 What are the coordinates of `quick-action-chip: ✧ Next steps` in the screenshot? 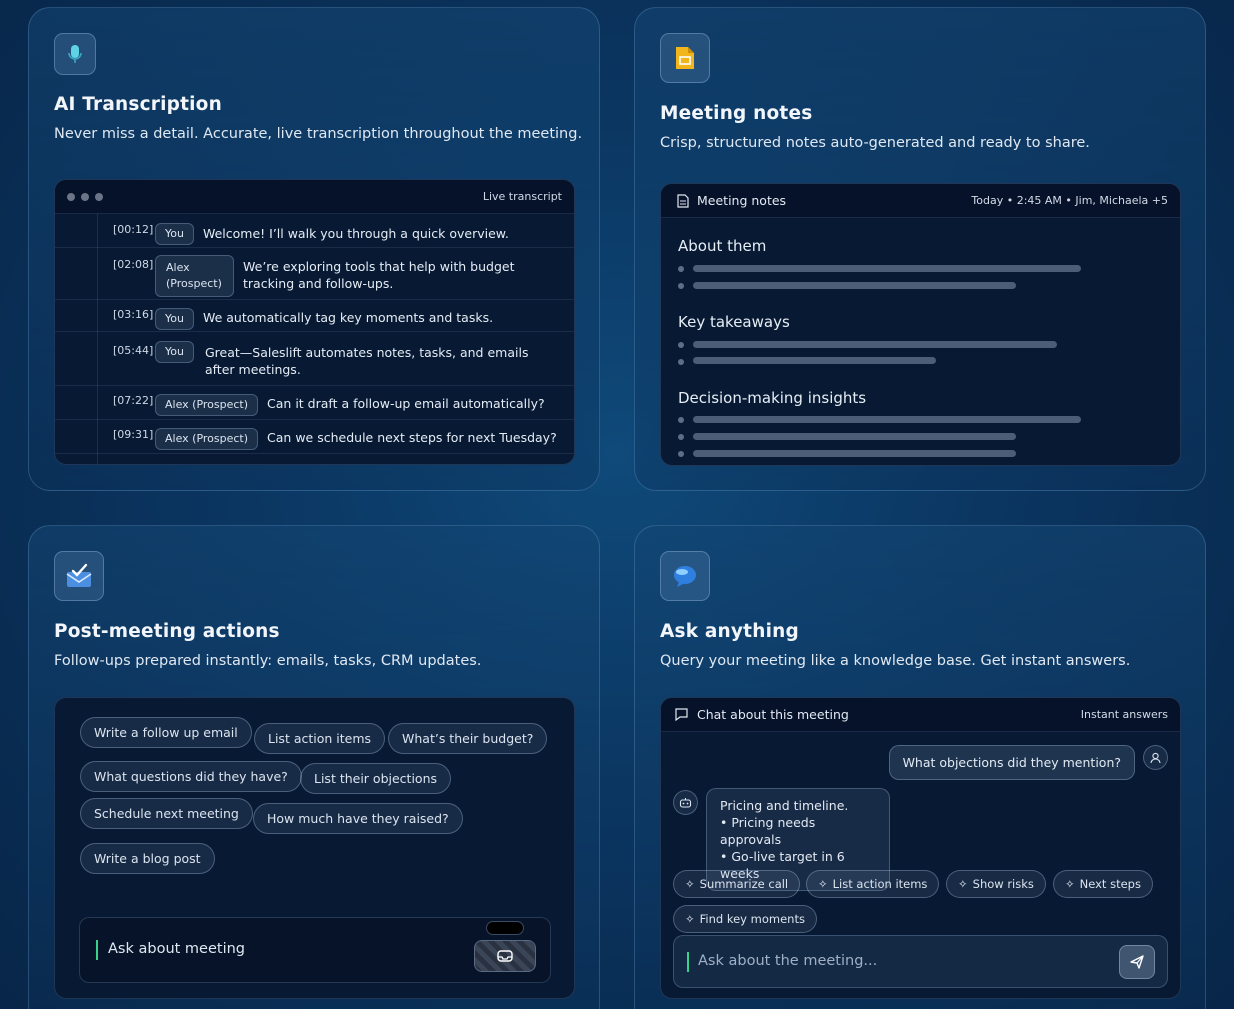 It's located at (1103, 884).